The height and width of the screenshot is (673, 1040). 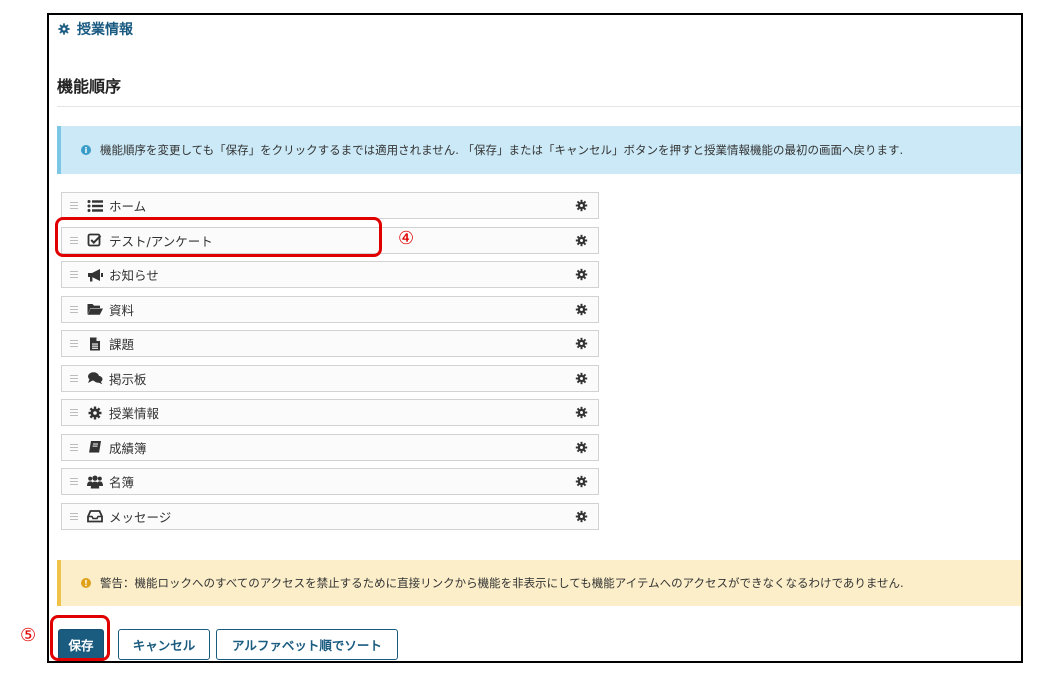 What do you see at coordinates (95, 309) in the screenshot?
I see `folder-open-icon` at bounding box center [95, 309].